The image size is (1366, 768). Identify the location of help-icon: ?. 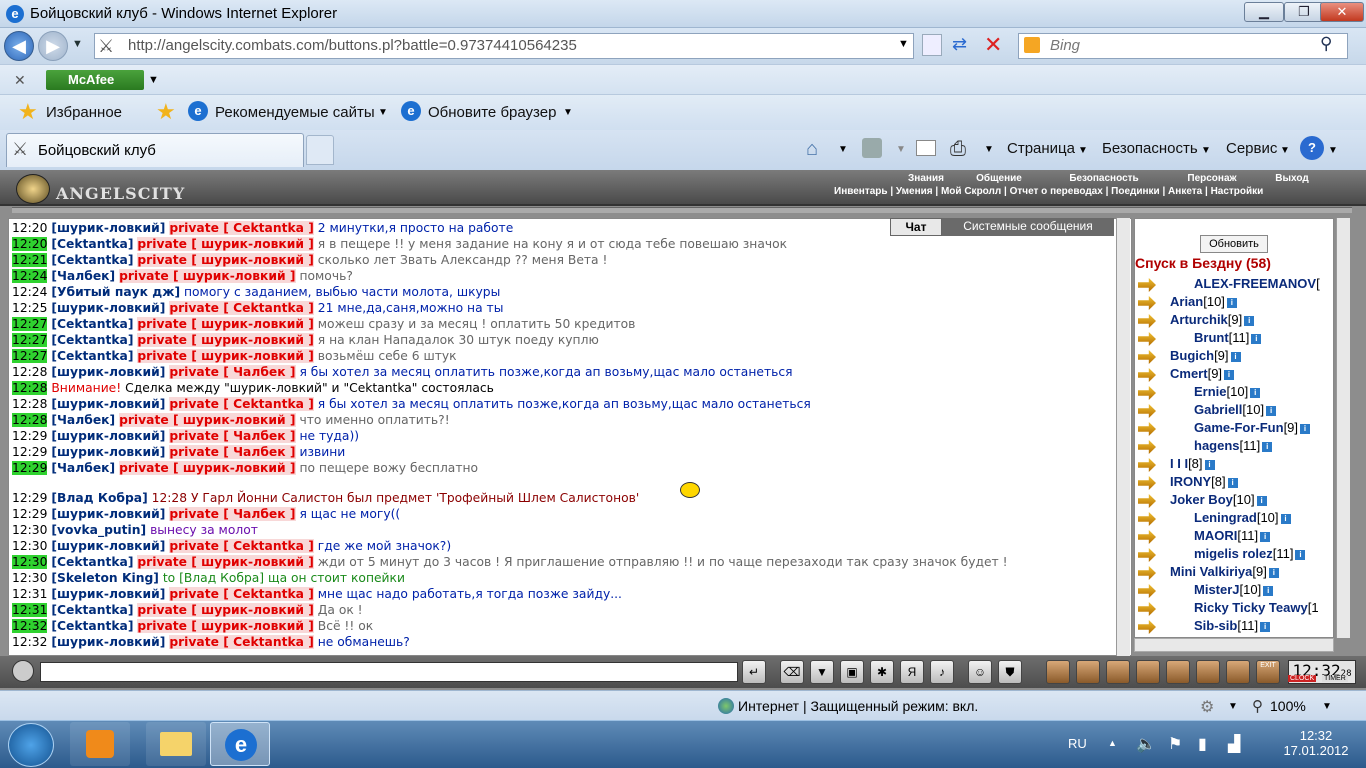
(1312, 148).